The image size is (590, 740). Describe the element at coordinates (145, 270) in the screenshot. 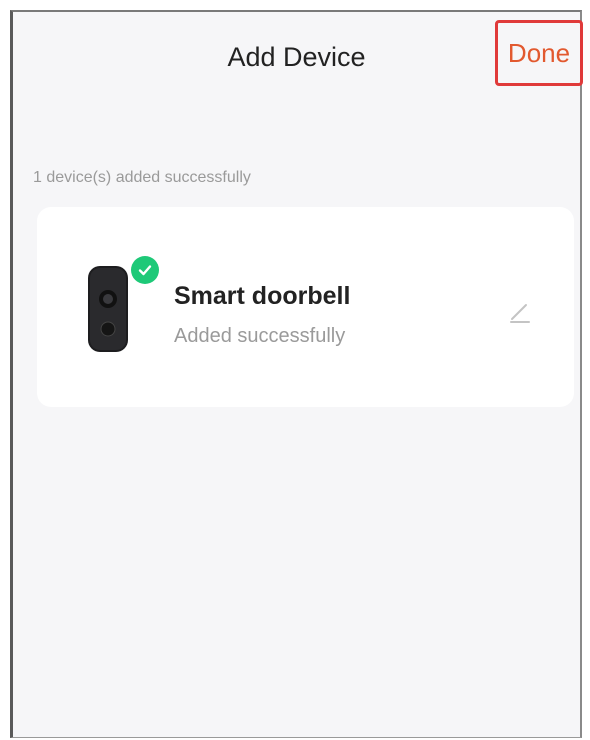

I see `check-circle-icon` at that location.